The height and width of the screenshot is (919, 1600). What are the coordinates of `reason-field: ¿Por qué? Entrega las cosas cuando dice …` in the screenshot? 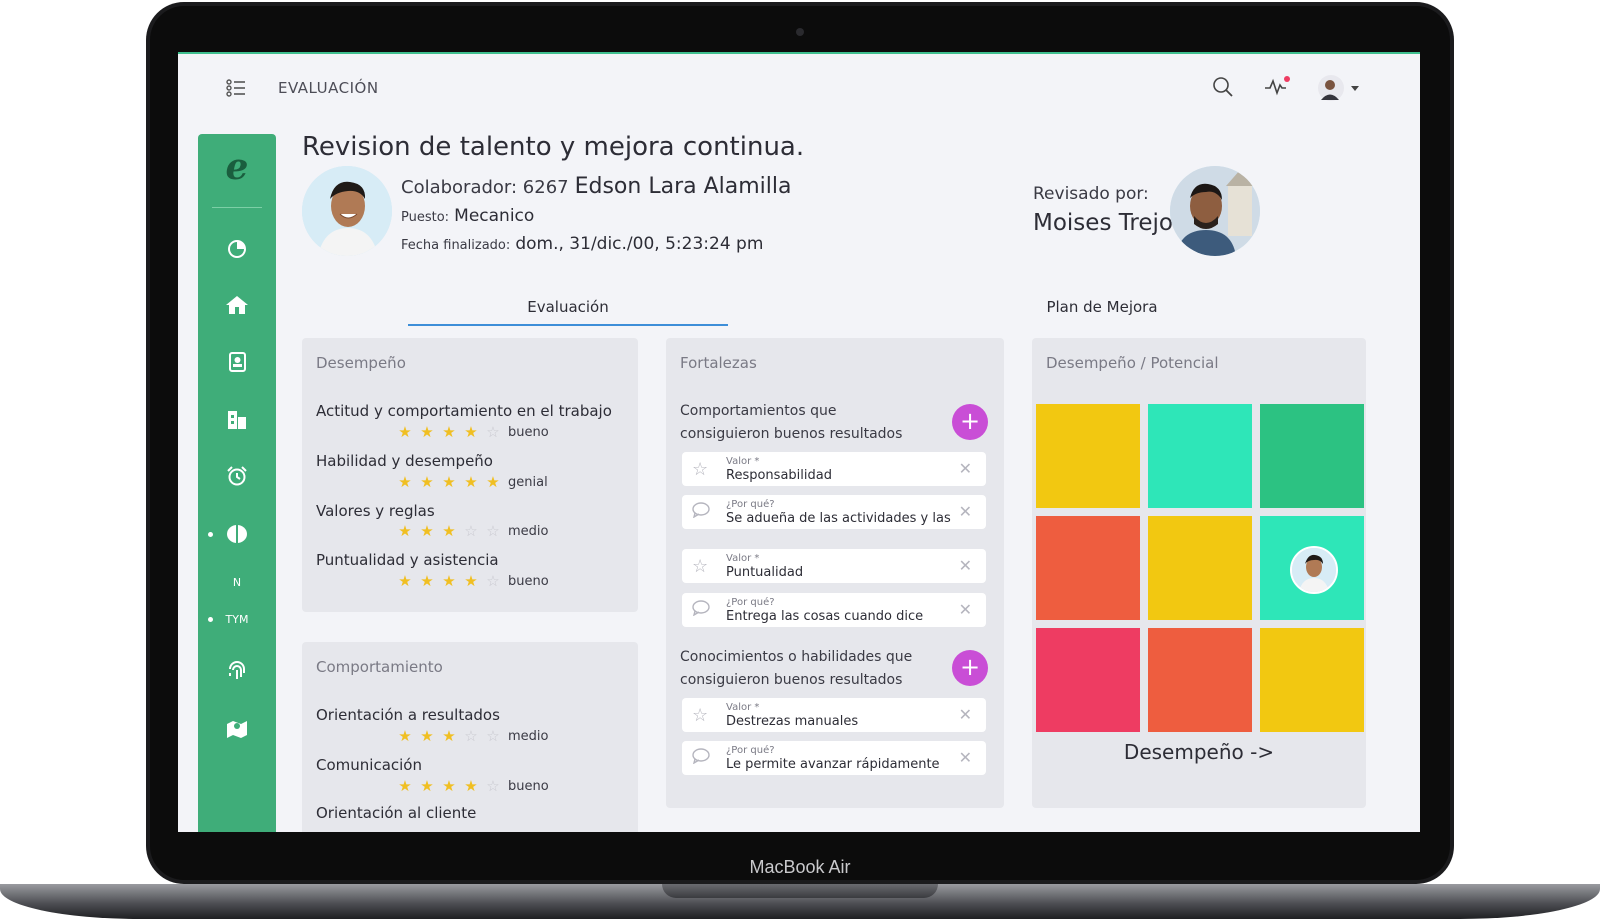 It's located at (834, 610).